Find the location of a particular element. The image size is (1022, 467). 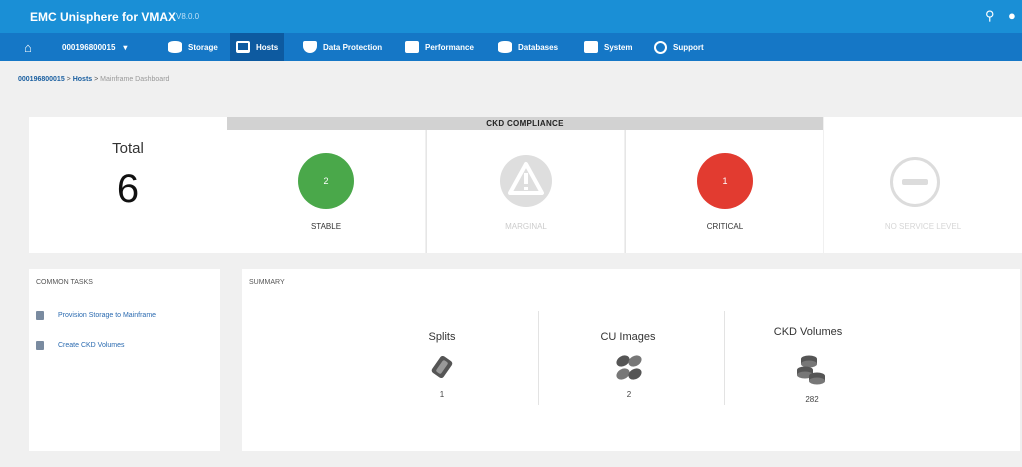

no-service-level-label: NO SERVICE LEVEL is located at coordinates (923, 226).